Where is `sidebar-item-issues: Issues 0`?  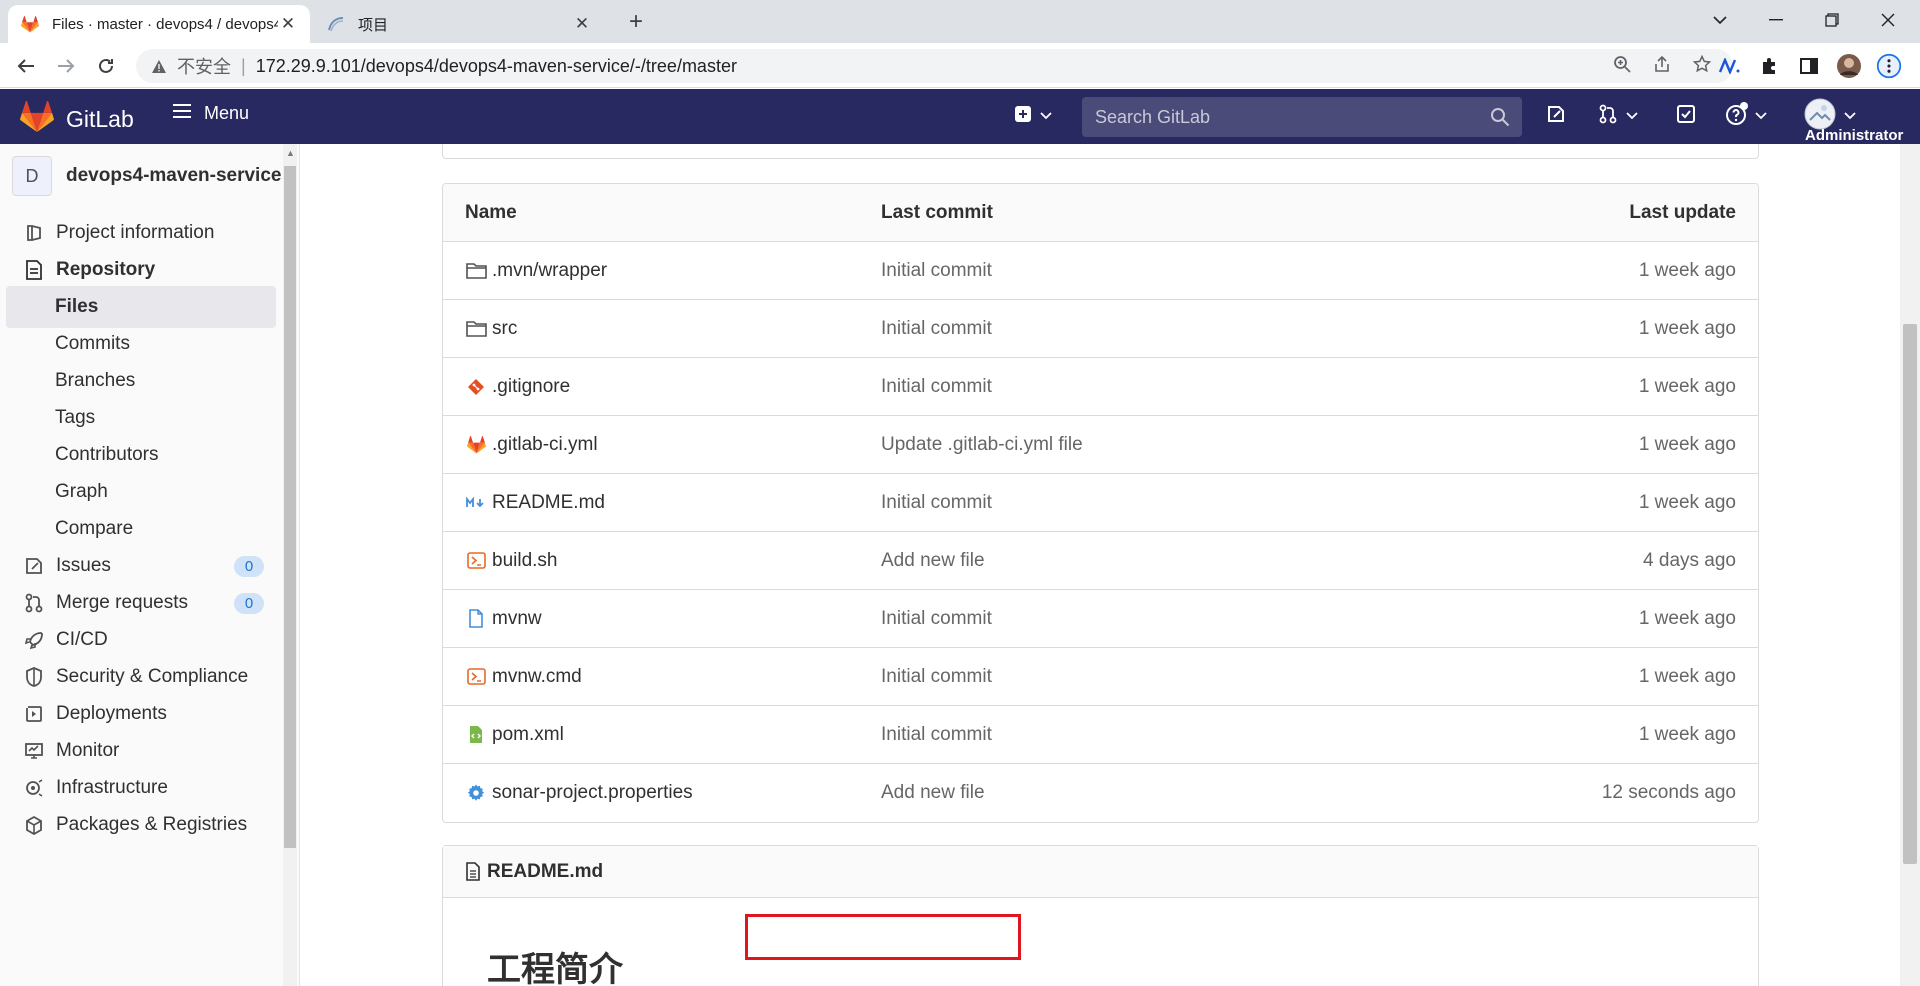 sidebar-item-issues: Issues 0 is located at coordinates (141, 566).